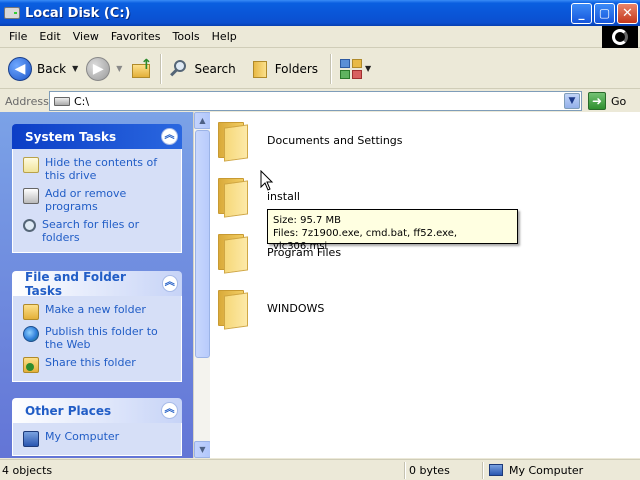 This screenshot has height=480, width=640. What do you see at coordinates (27, 470) in the screenshot?
I see `status-object-count: 4 objects` at bounding box center [27, 470].